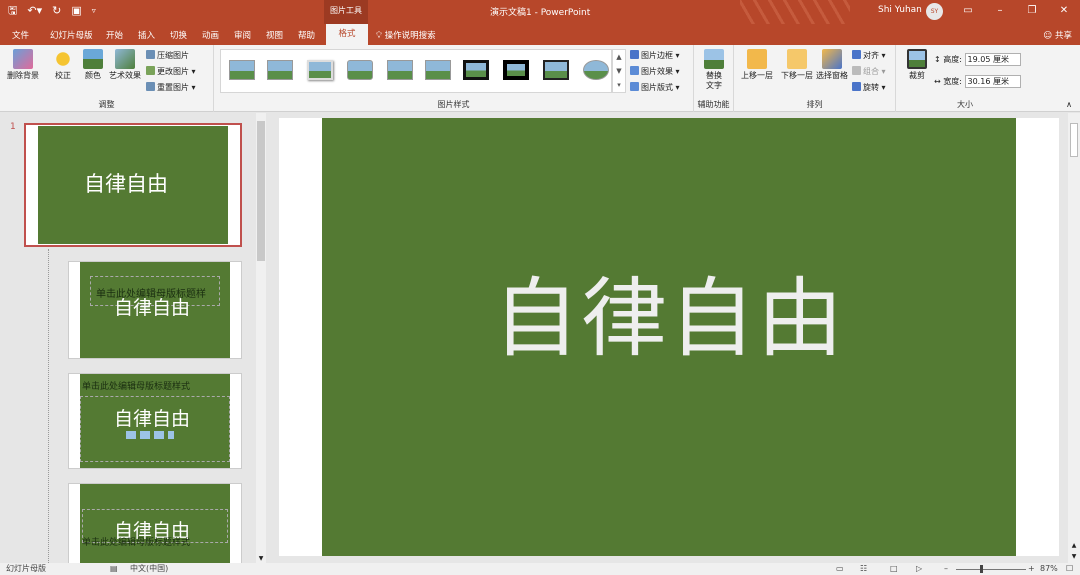  I want to click on arrange-group-label: 排列, so click(814, 104).